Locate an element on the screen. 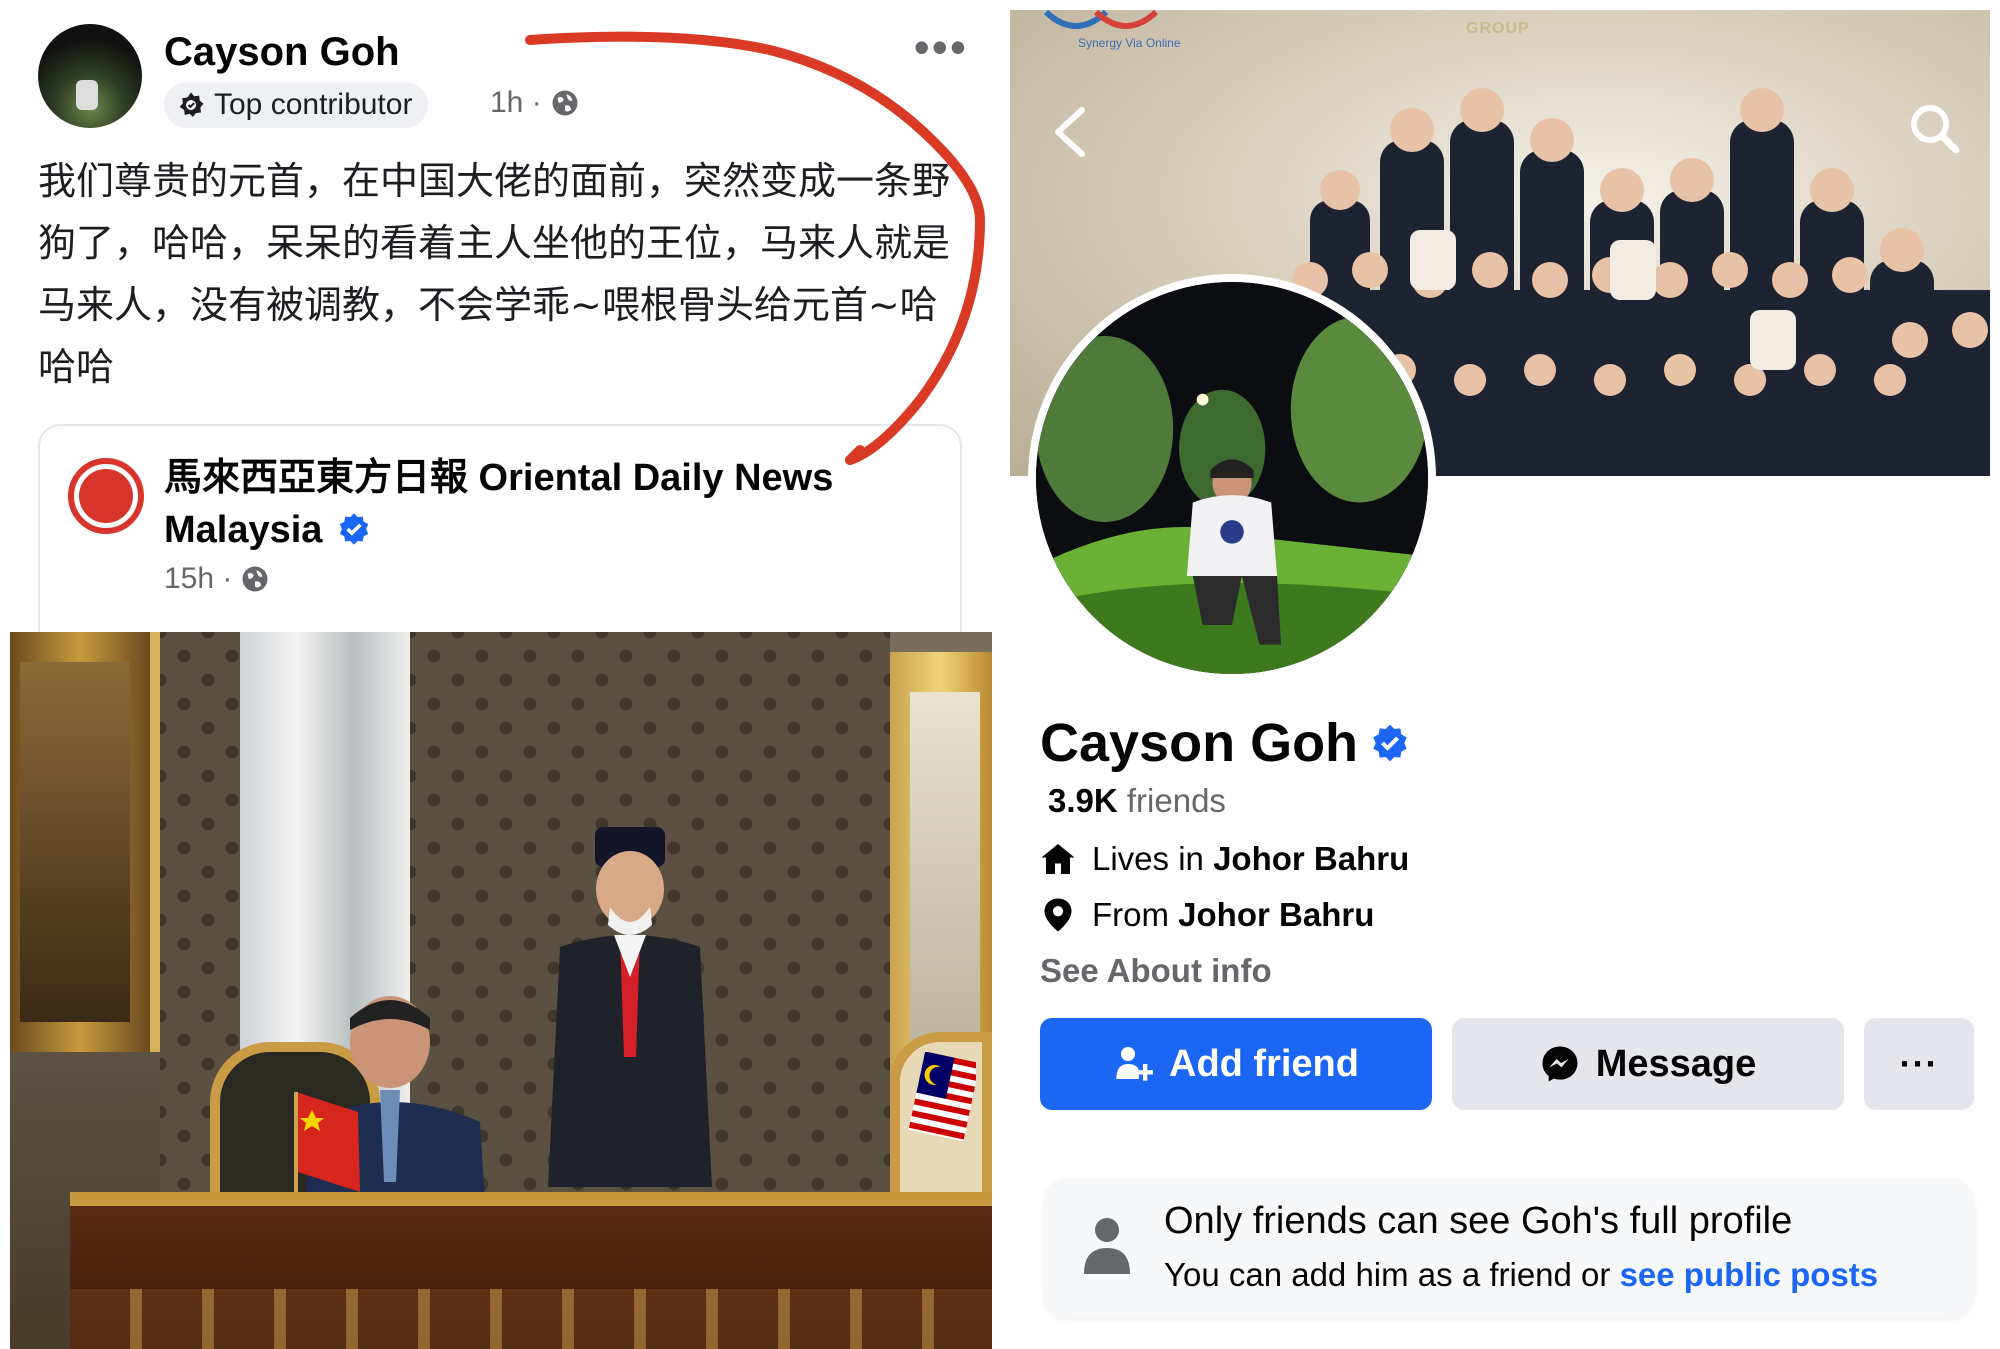 Image resolution: width=2000 pixels, height=1349 pixels. shared-source-name-text: 馬來西亞東方日報 Oriental Daily News Malaysia is located at coordinates (499, 504).